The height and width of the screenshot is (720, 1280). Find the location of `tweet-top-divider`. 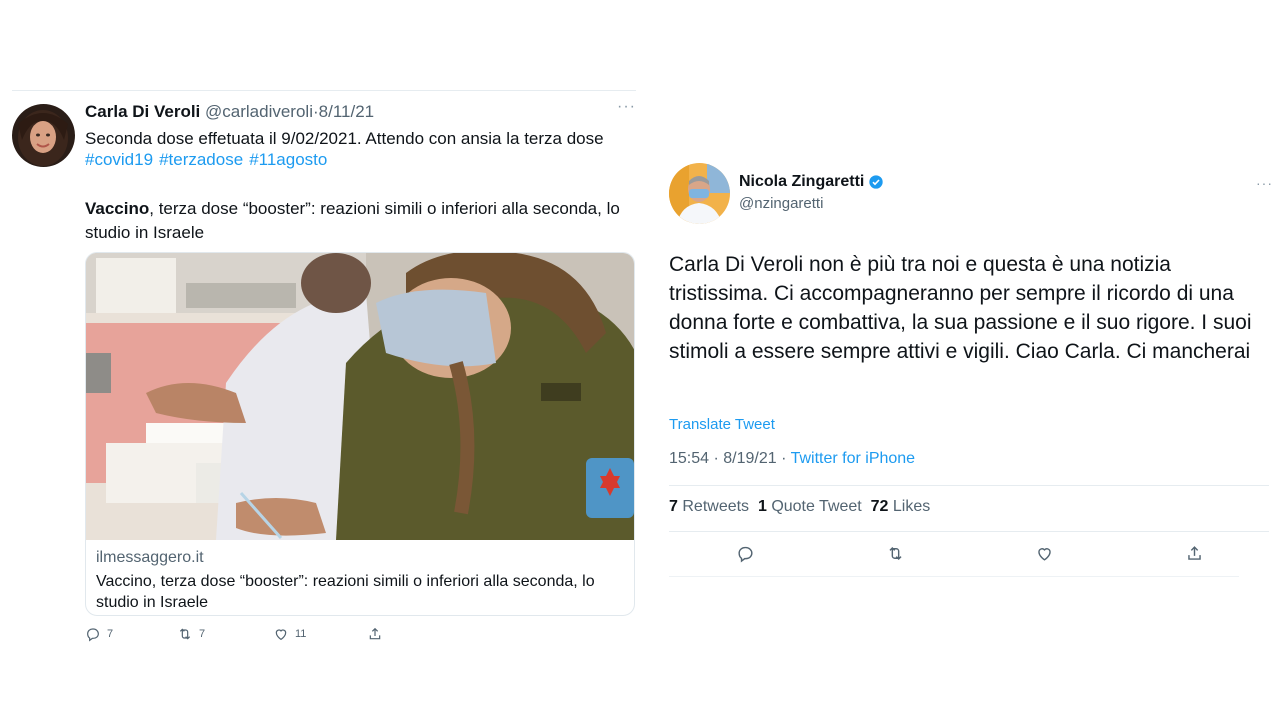

tweet-top-divider is located at coordinates (324, 90).